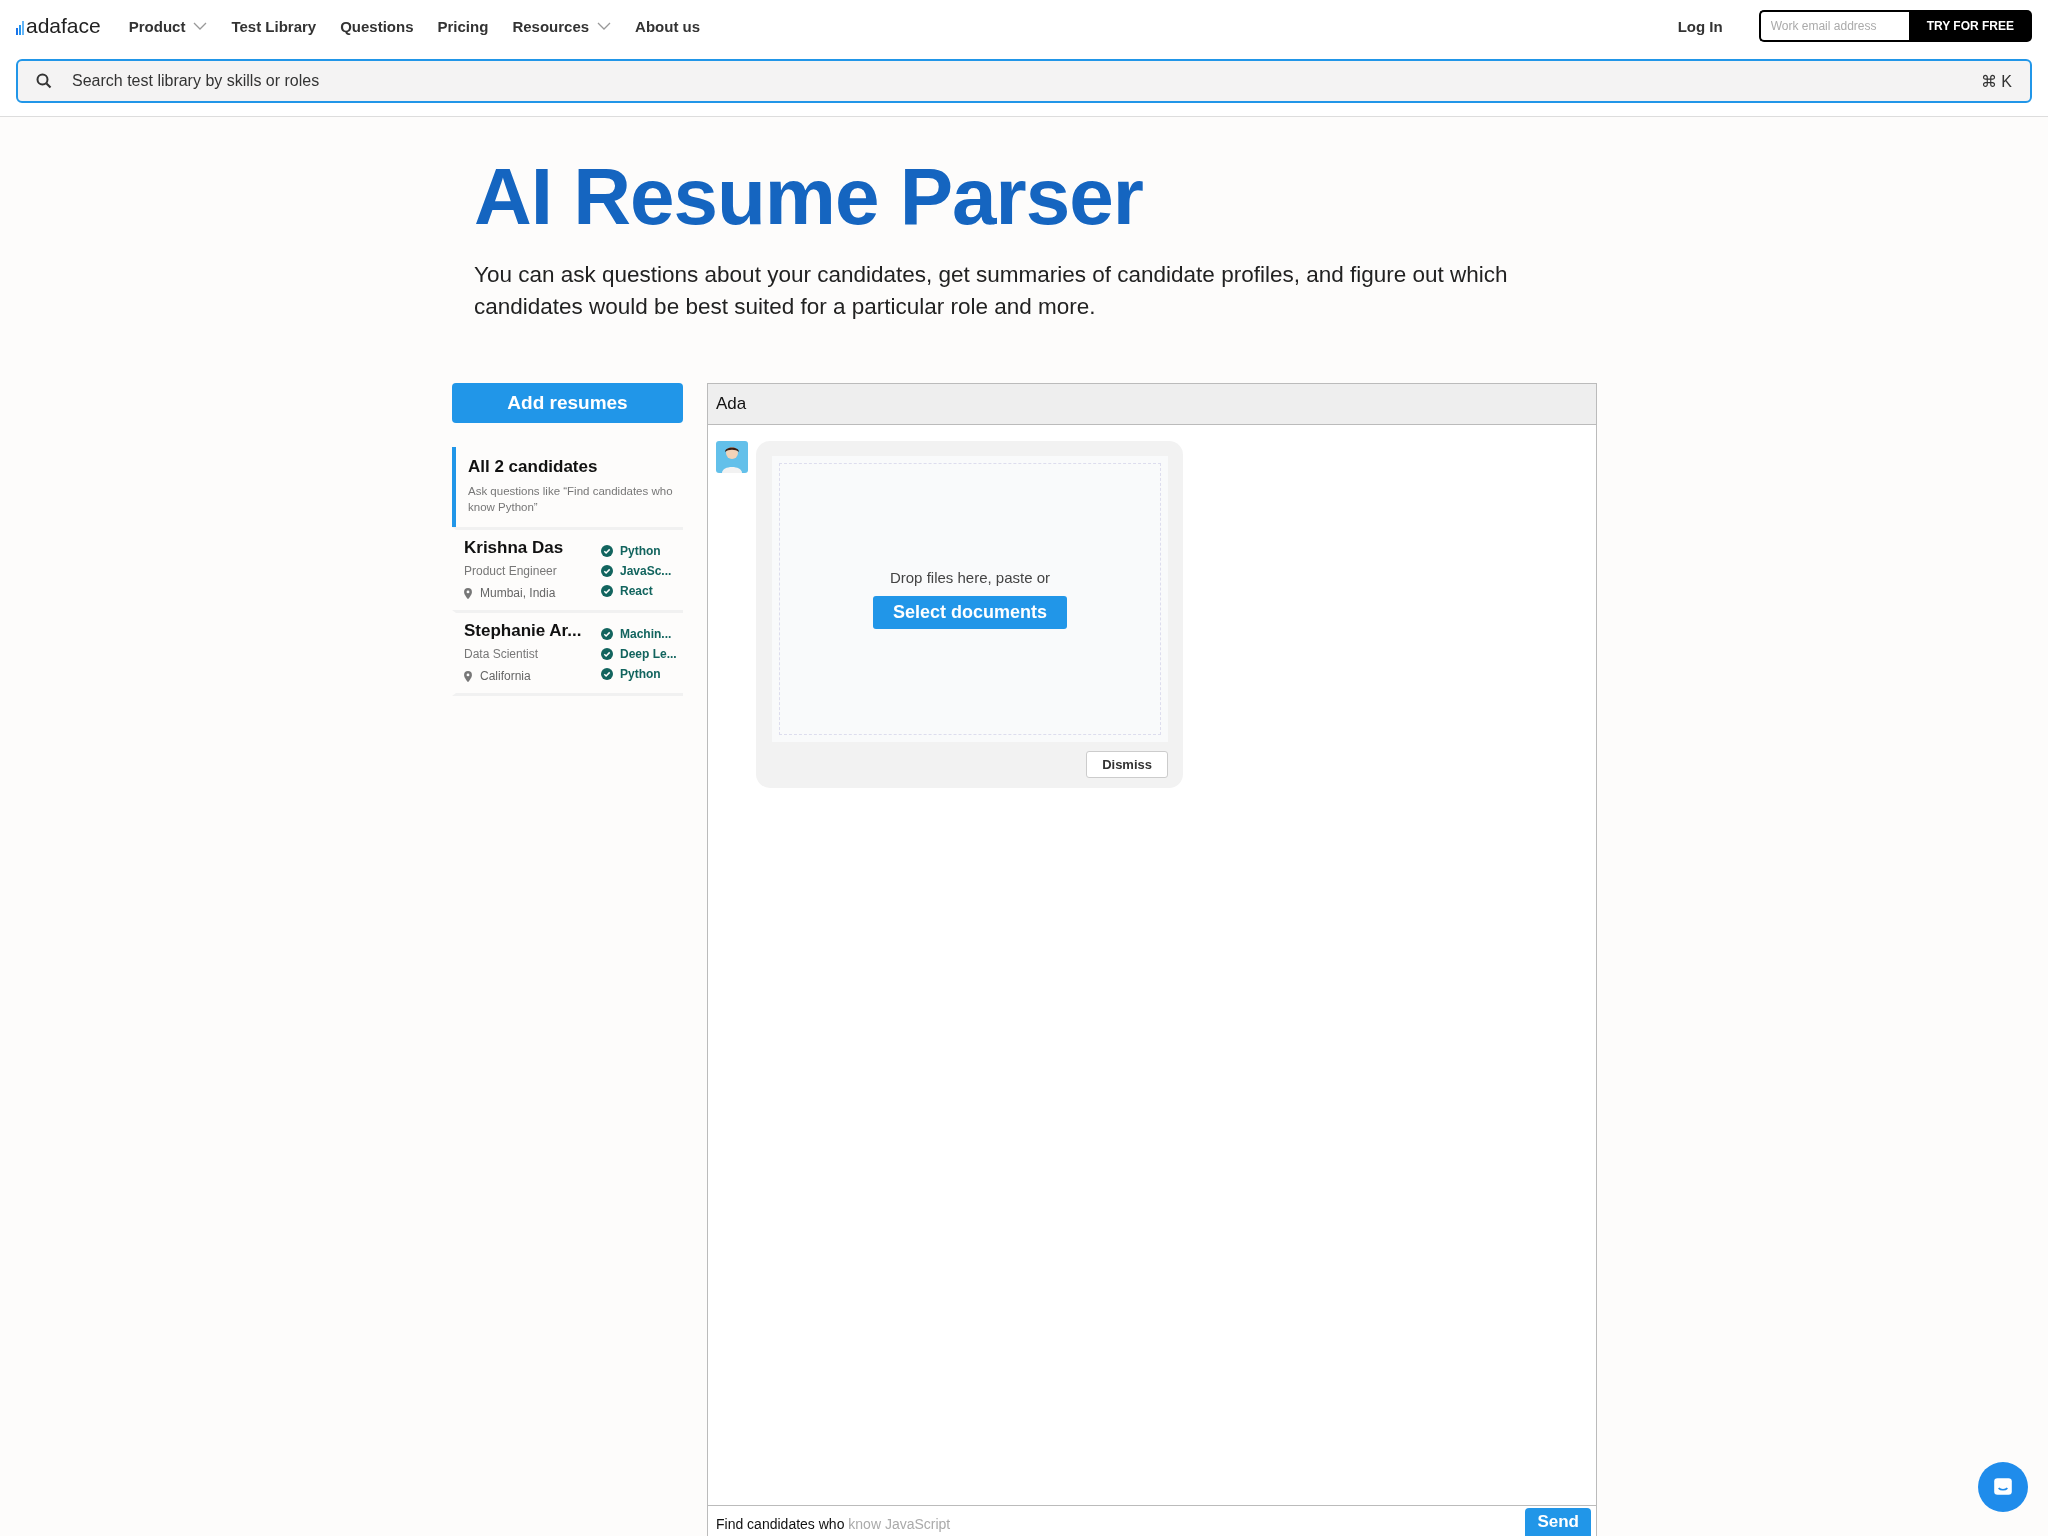 The height and width of the screenshot is (1536, 2048). I want to click on page-description: You can ask questions about your candidates, get summaries of candidate profiles, and figure out which candidates would be best suited for a particular role and more., so click(991, 291).